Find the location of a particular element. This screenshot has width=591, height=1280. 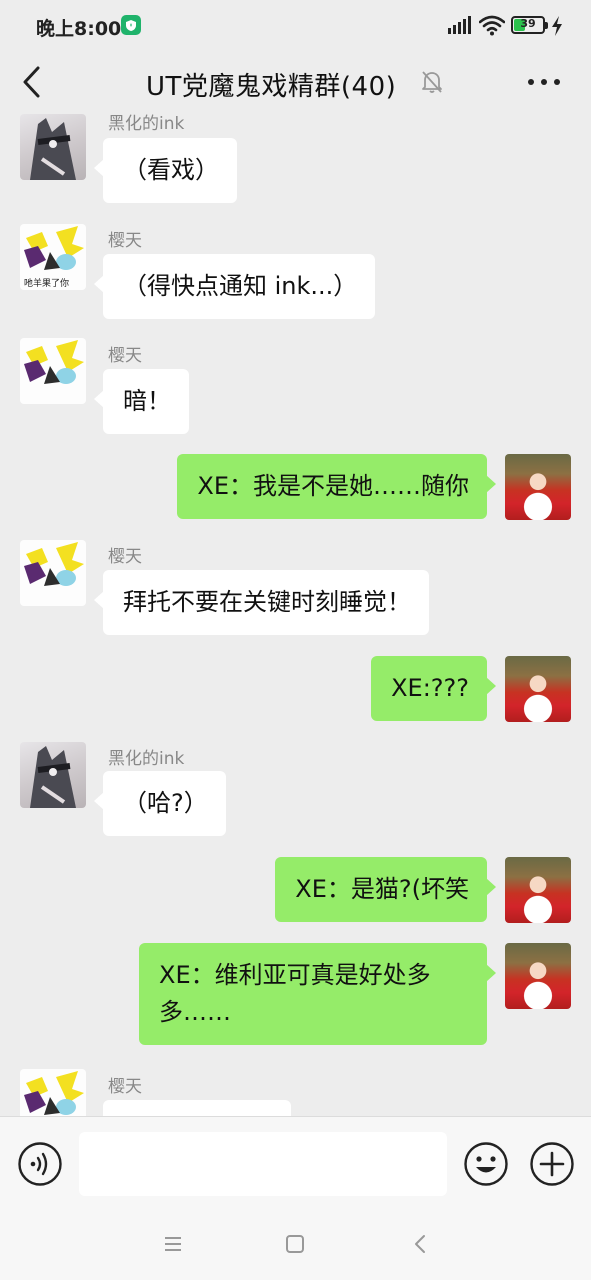

message-input is located at coordinates (263, 1164).